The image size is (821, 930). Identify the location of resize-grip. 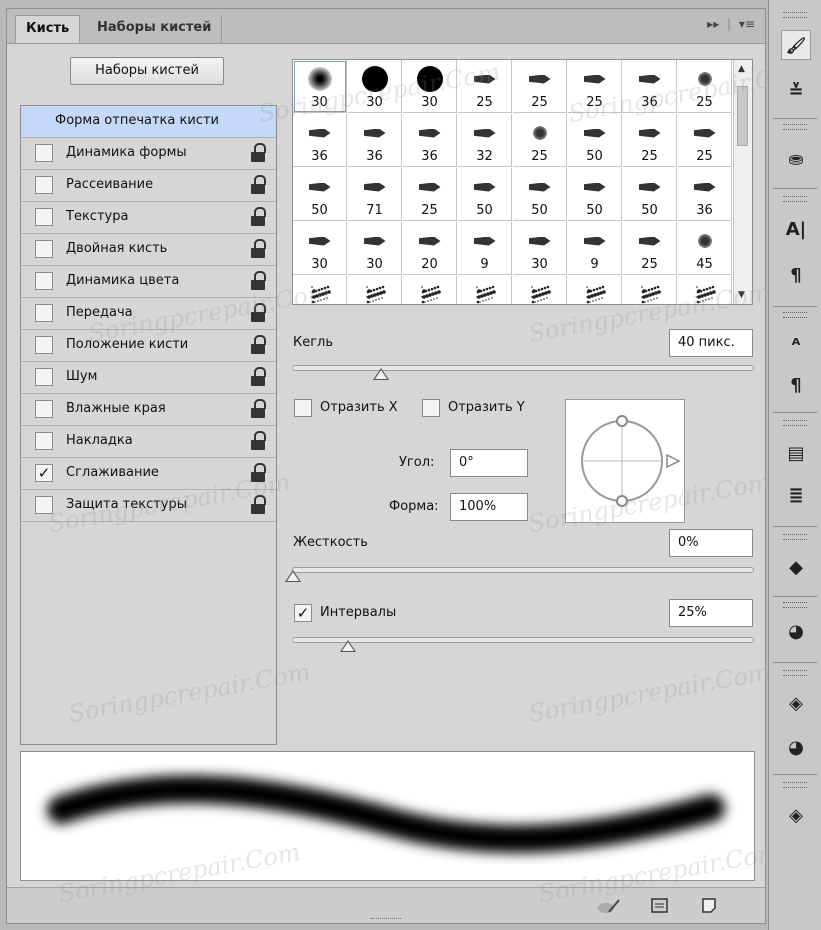
(386, 920).